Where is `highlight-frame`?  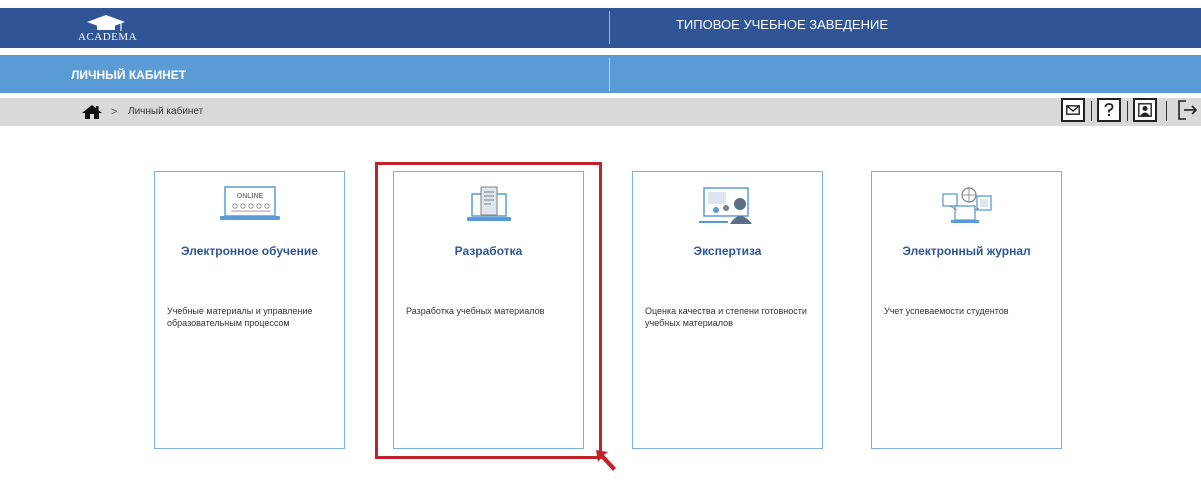
highlight-frame is located at coordinates (488, 310).